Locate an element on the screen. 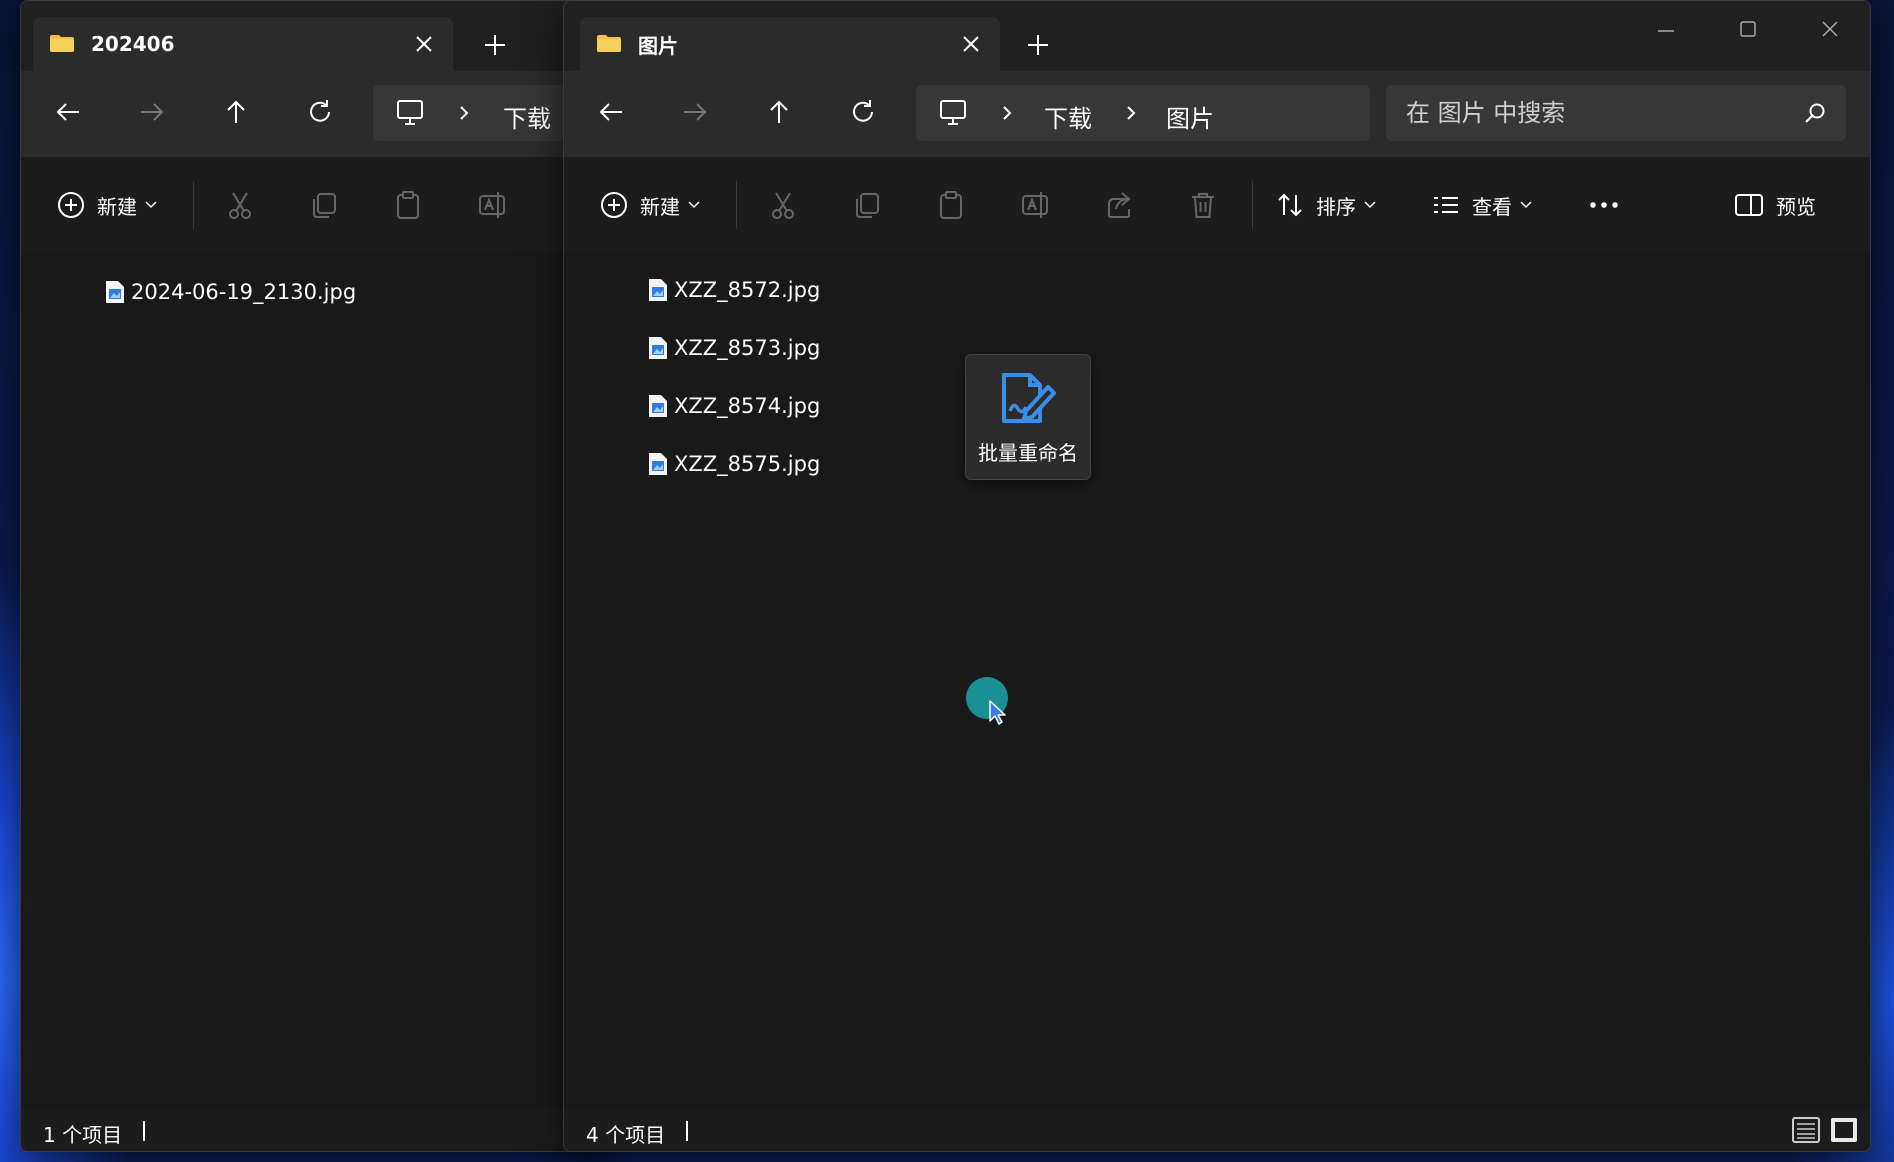  view-button: 查看 is located at coordinates (1482, 205).